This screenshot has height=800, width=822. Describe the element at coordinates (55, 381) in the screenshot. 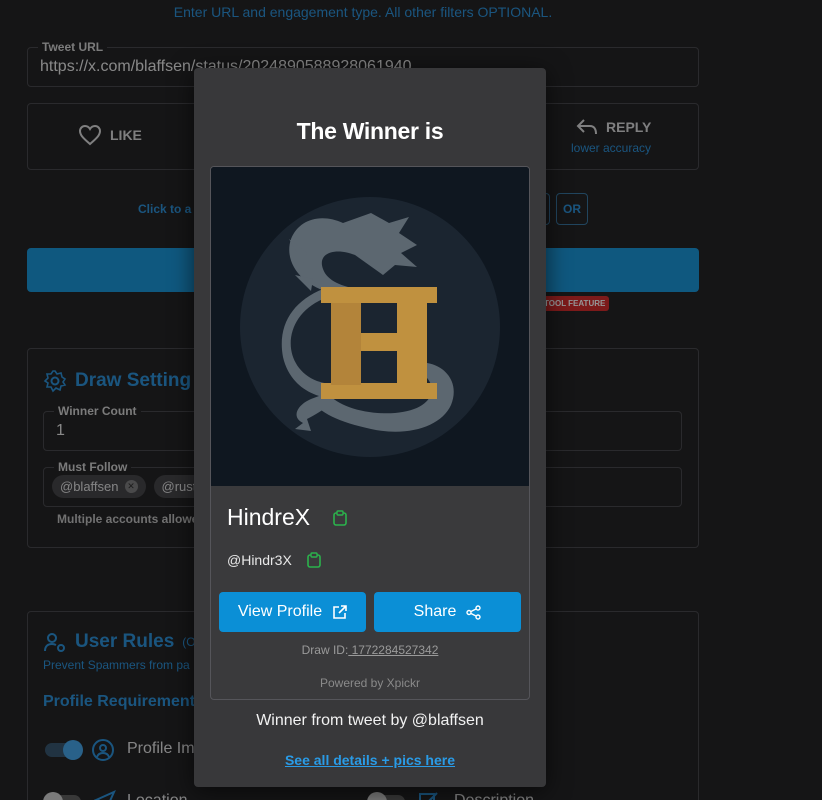

I see `gear-icon` at that location.